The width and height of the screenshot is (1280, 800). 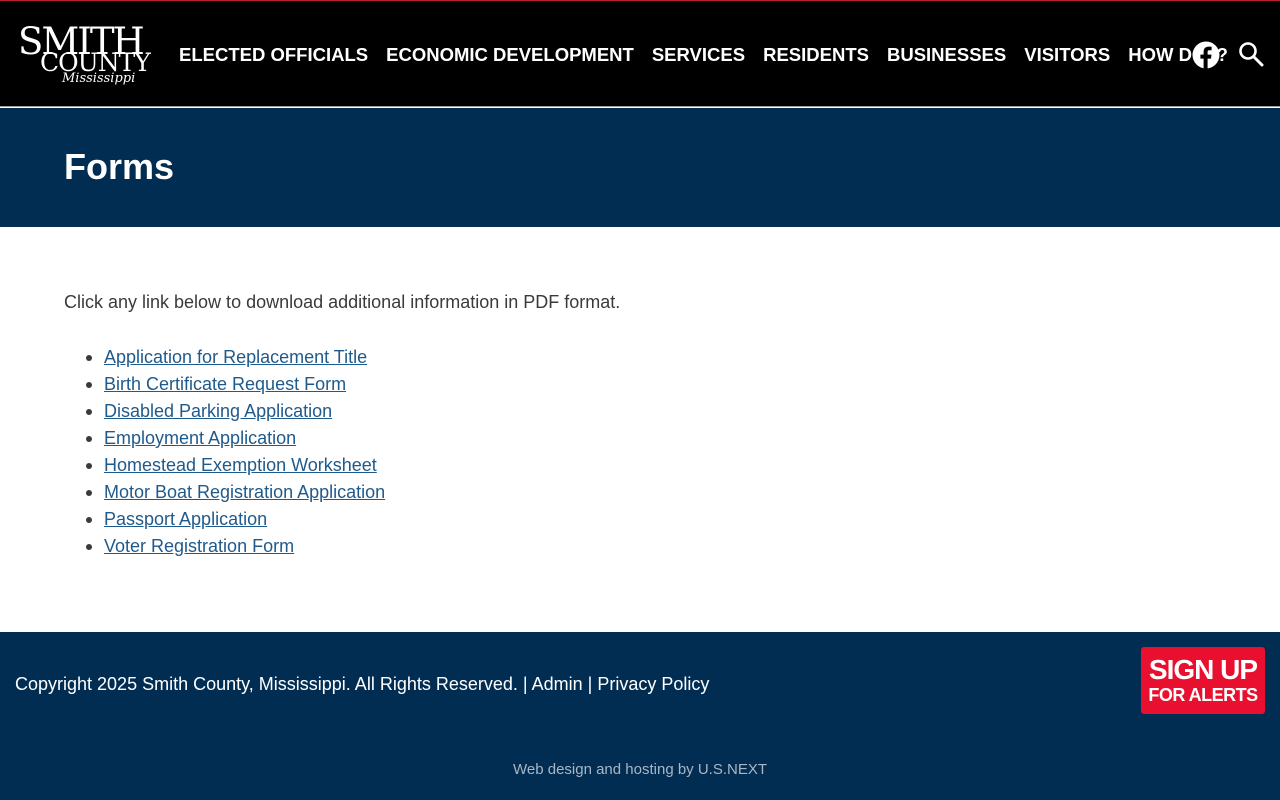 I want to click on list-item: Disabled Parking Application, so click(x=235, y=411).